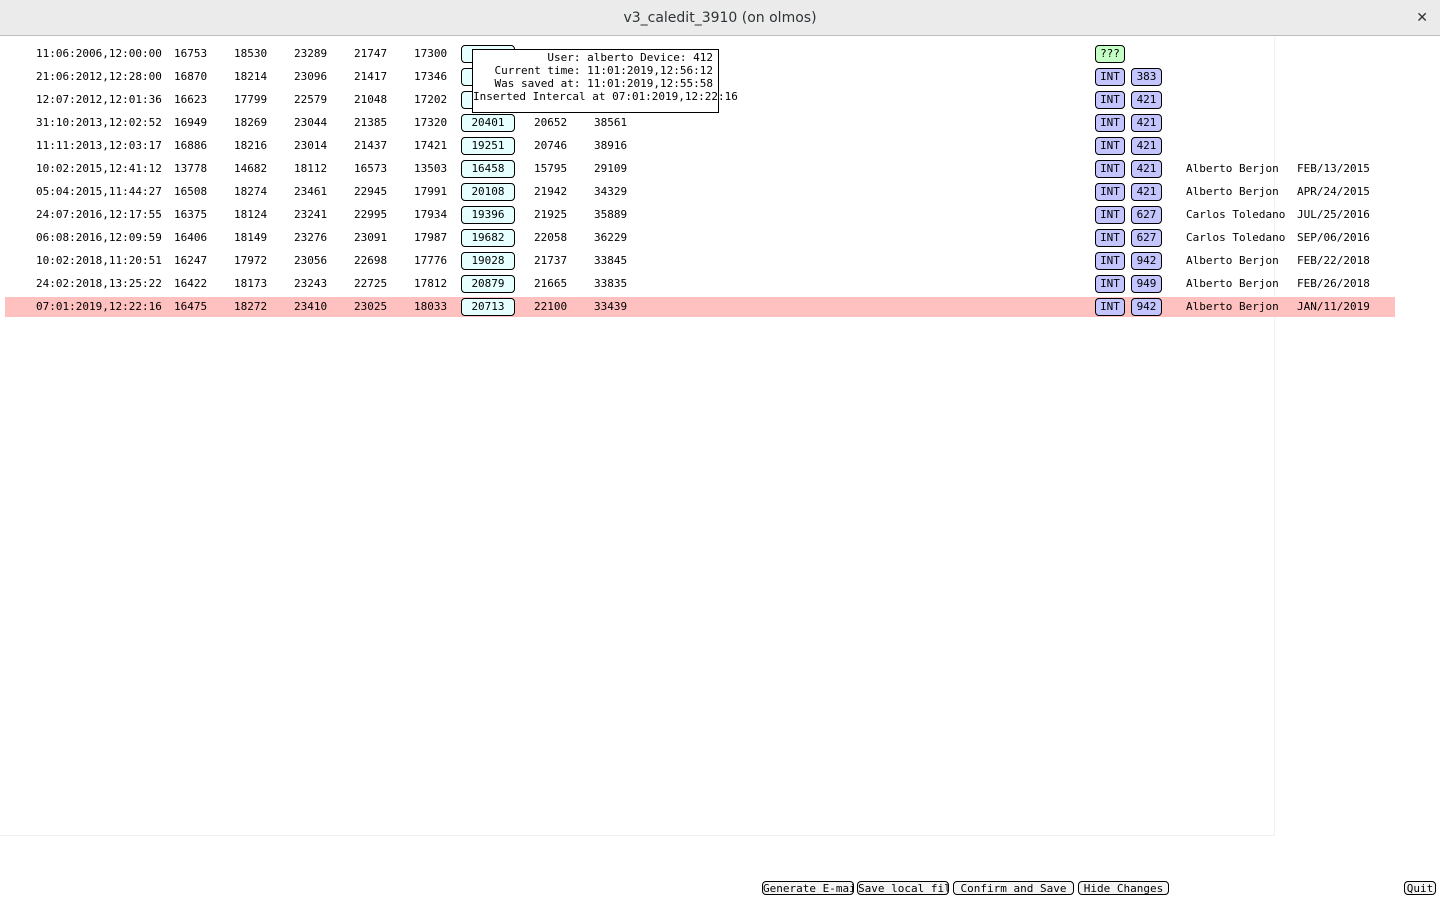 The height and width of the screenshot is (900, 1440). Describe the element at coordinates (551, 122) in the screenshot. I see `value-cell: 20652` at that location.